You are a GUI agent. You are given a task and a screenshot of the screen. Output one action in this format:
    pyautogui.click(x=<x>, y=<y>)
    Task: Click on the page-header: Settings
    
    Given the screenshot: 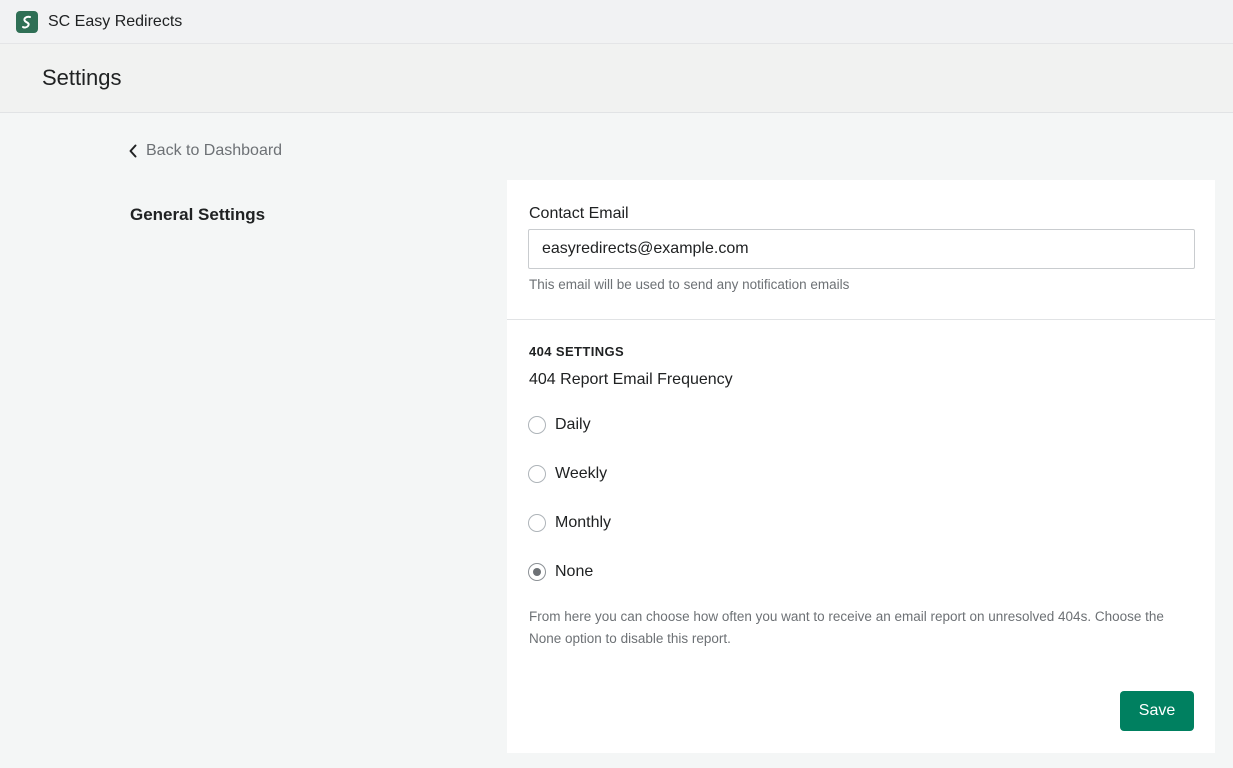 What is the action you would take?
    pyautogui.click(x=616, y=78)
    